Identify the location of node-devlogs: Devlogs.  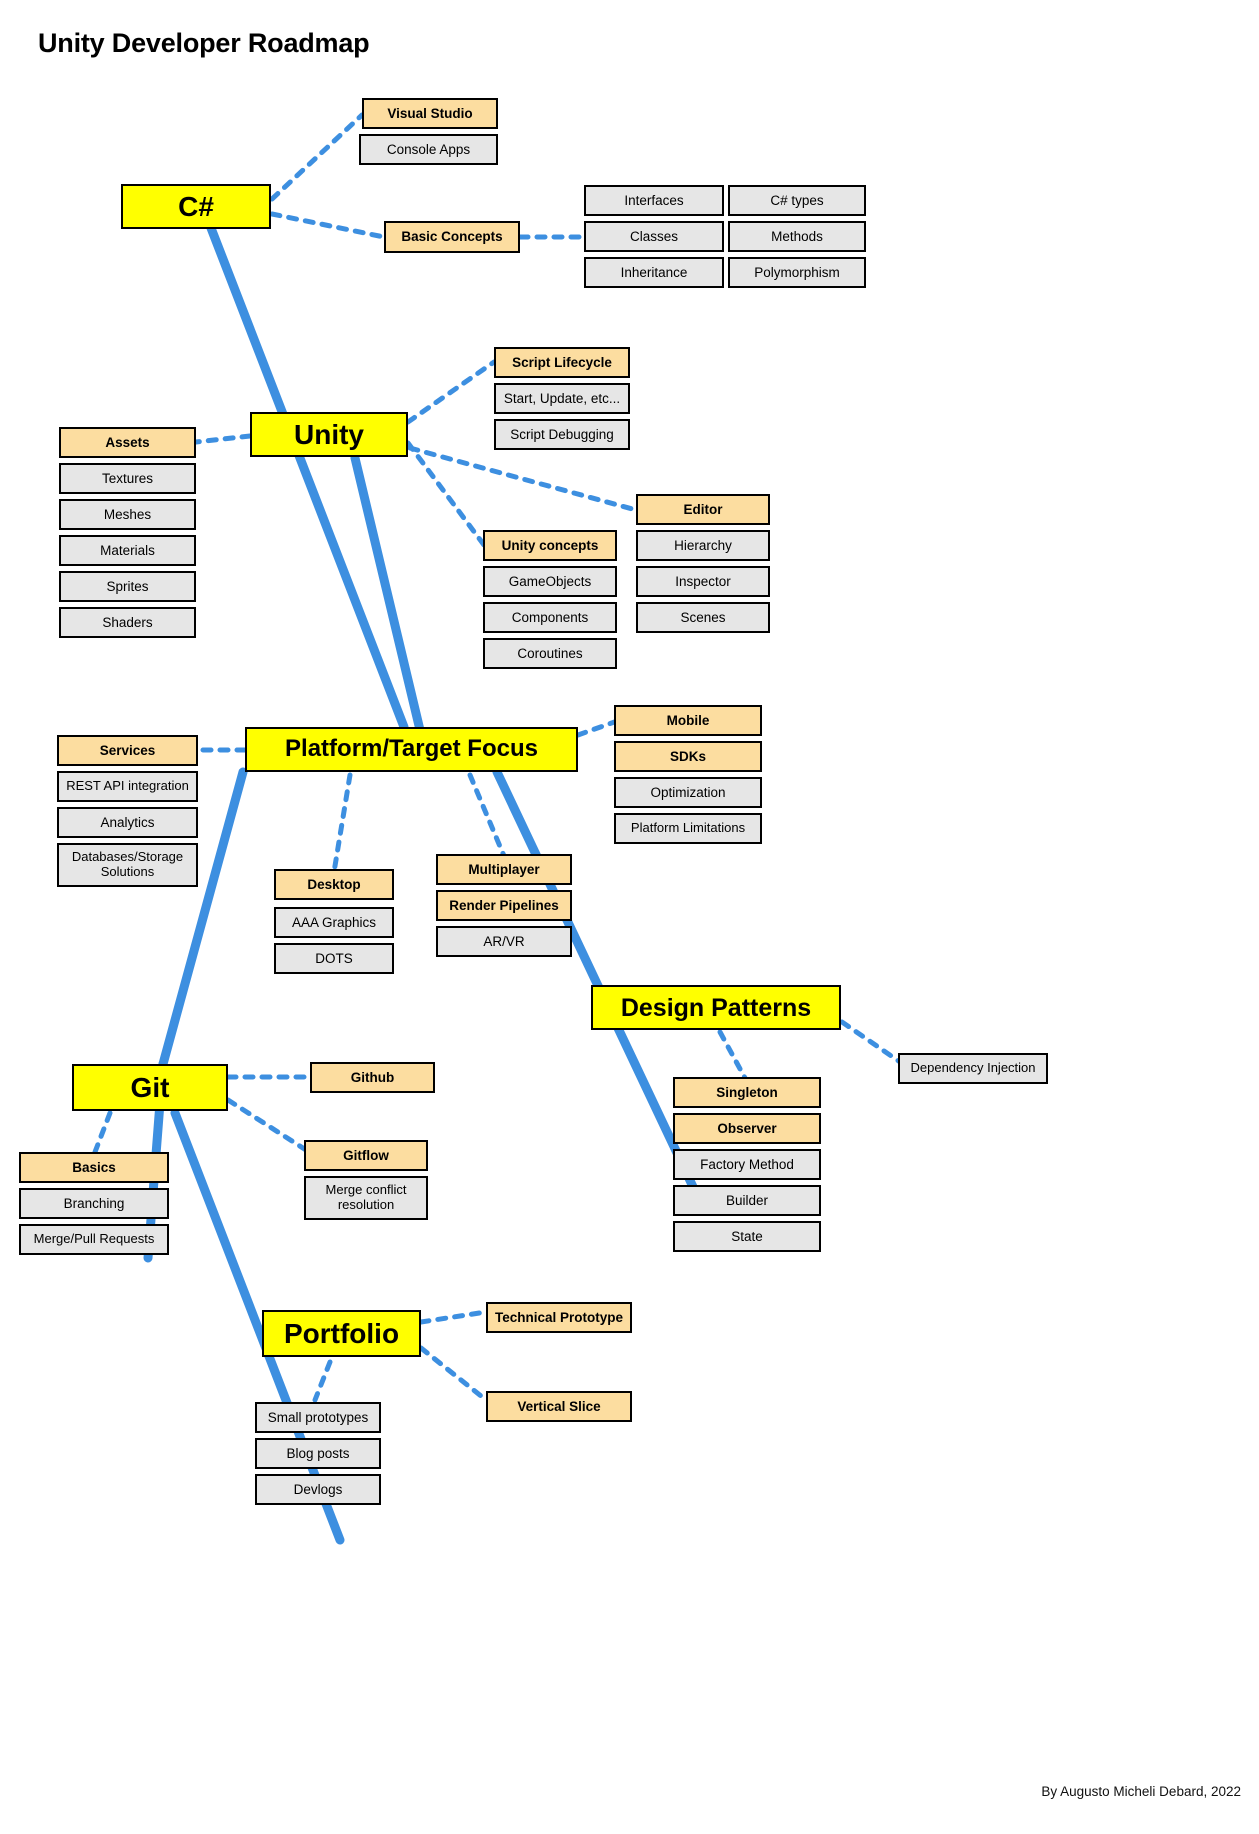
(318, 1489).